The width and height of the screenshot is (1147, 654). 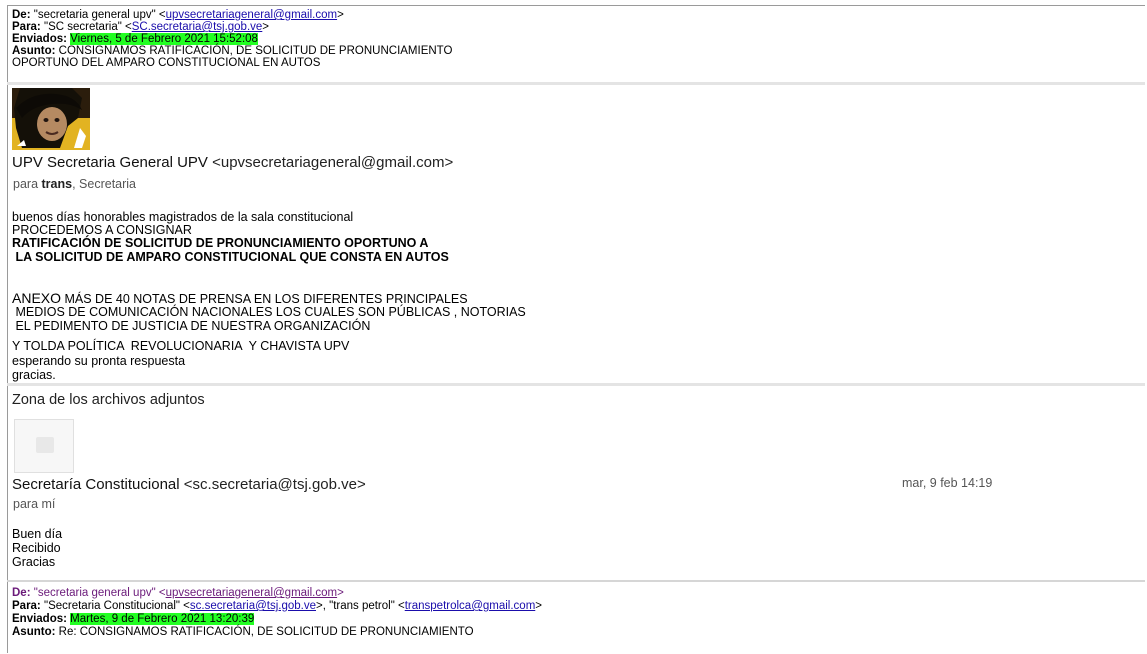 I want to click on message2-body: Buen día Recibido Gracias, so click(x=37, y=548).